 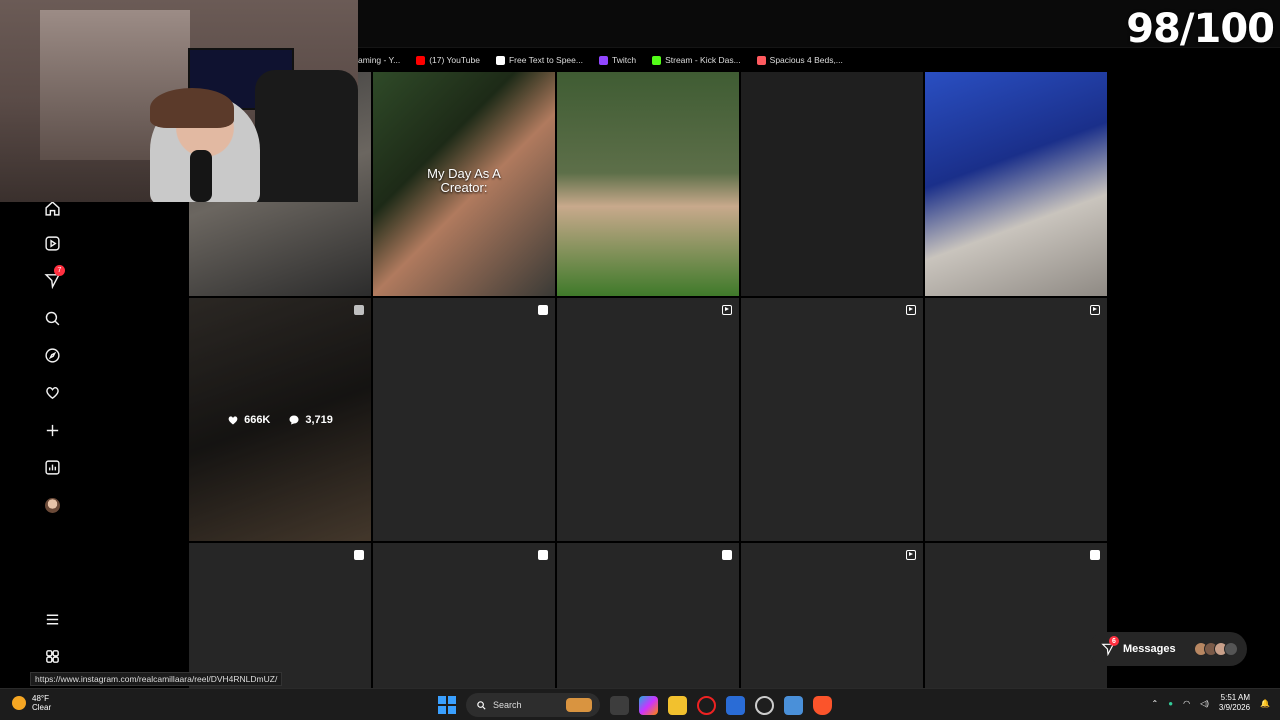 I want to click on system-tray: ⌃ ● ◠ ◁) 5:51 AM 3/9/2026 🔔, so click(x=1211, y=703).